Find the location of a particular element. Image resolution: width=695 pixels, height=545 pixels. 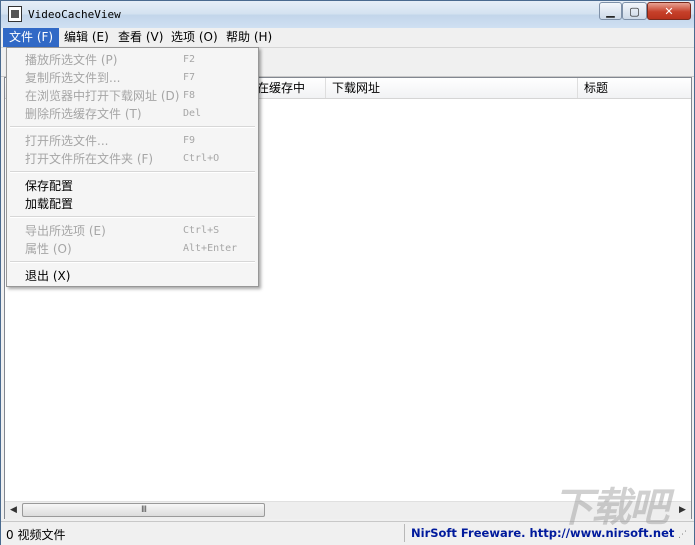

maximize-icon: ▢ is located at coordinates (634, 11).